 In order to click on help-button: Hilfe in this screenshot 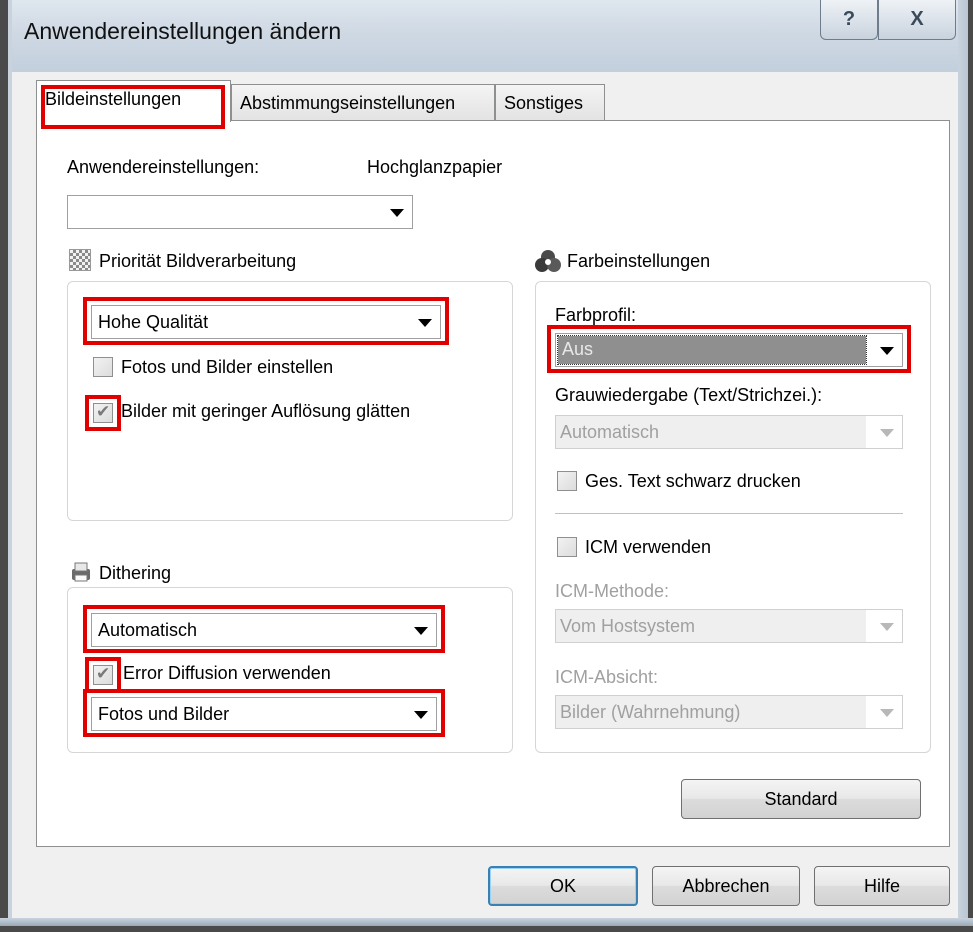, I will do `click(882, 886)`.